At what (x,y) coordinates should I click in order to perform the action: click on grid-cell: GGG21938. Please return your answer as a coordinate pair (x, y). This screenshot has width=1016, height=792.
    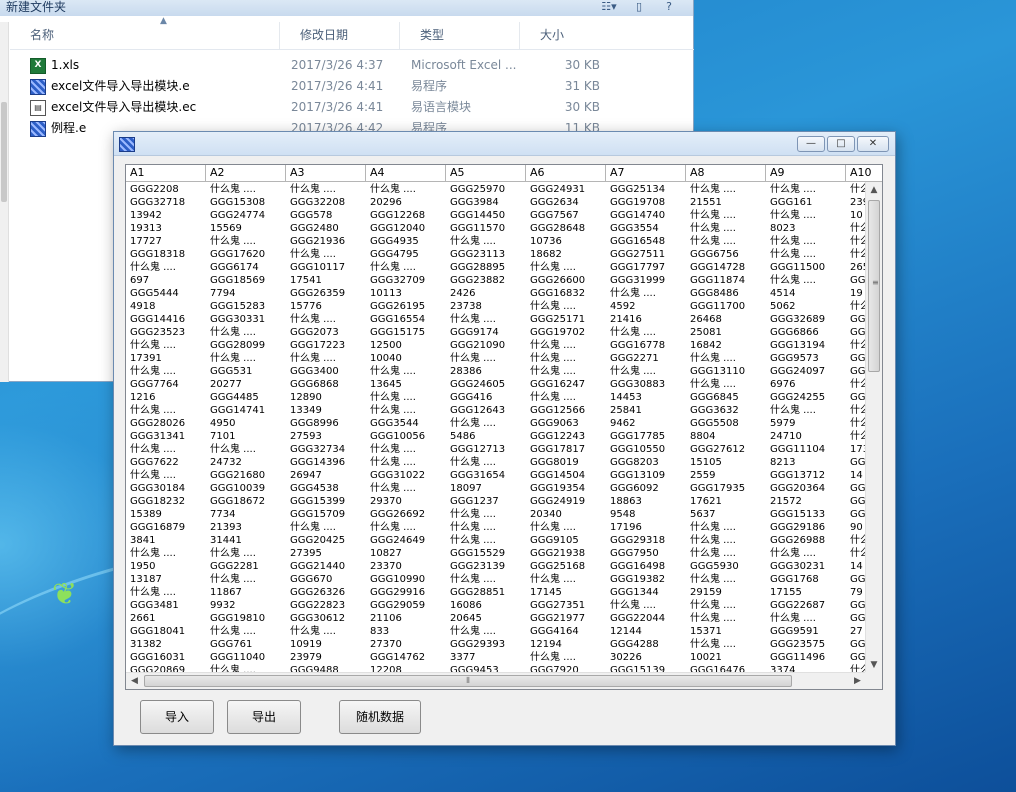
    Looking at the image, I should click on (566, 553).